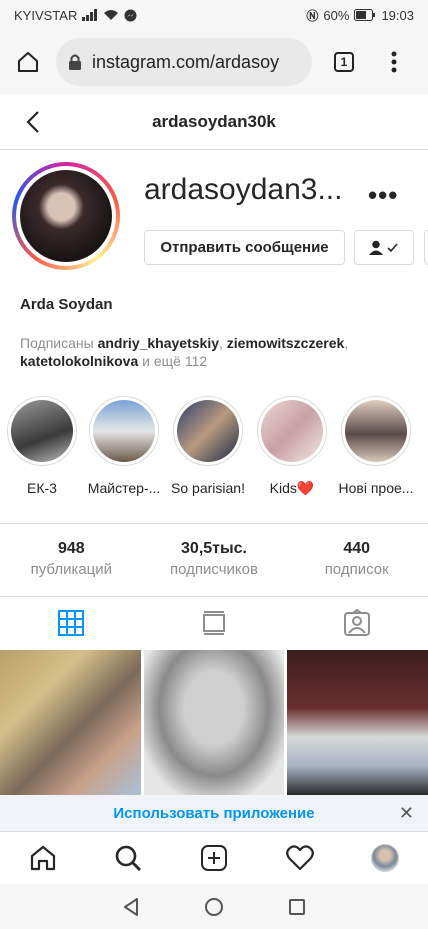 Image resolution: width=428 pixels, height=929 pixels. I want to click on nav-search, so click(129, 858).